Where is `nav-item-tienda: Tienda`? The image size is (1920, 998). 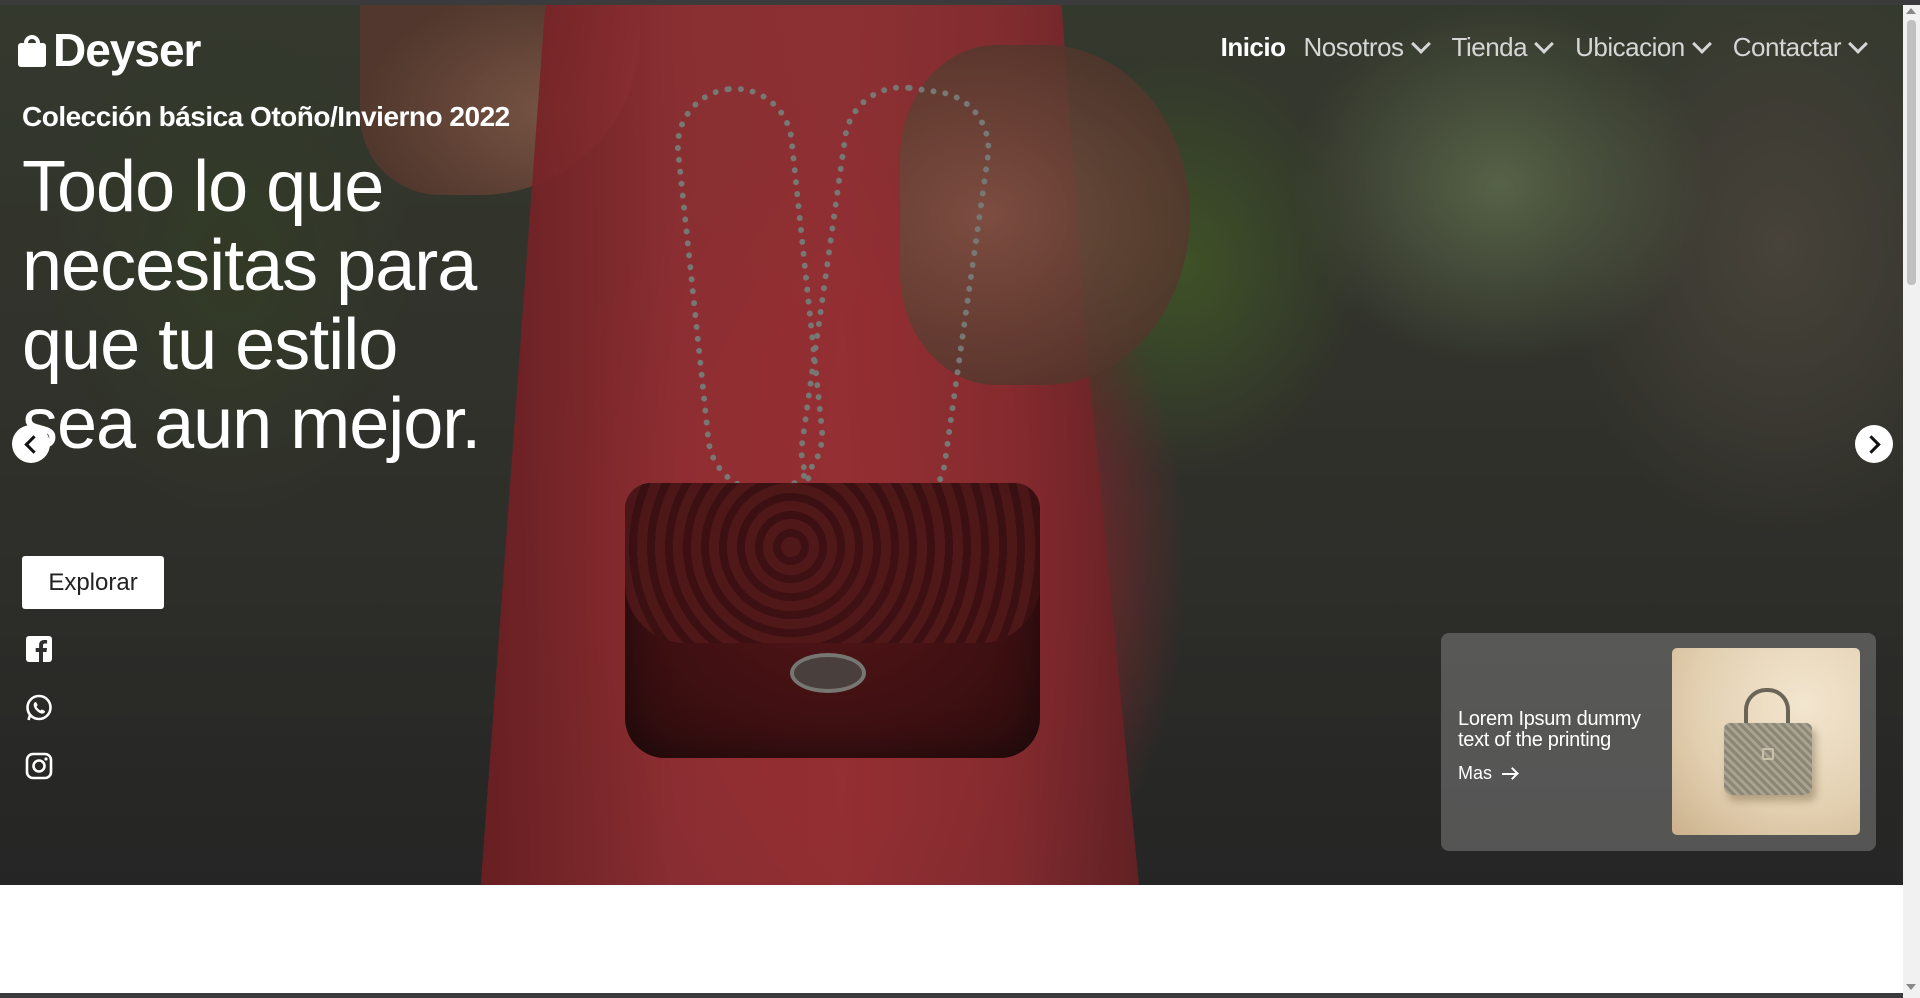 nav-item-tienda: Tienda is located at coordinates (1505, 47).